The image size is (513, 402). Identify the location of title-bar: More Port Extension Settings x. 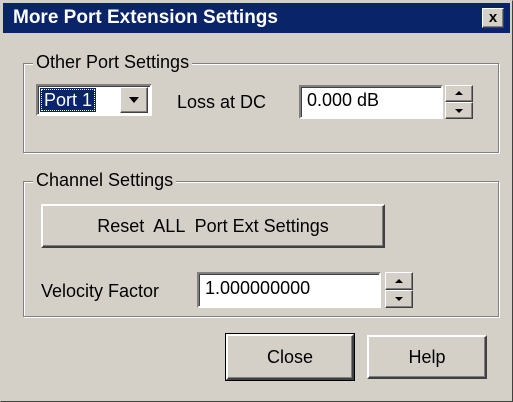
(256, 18).